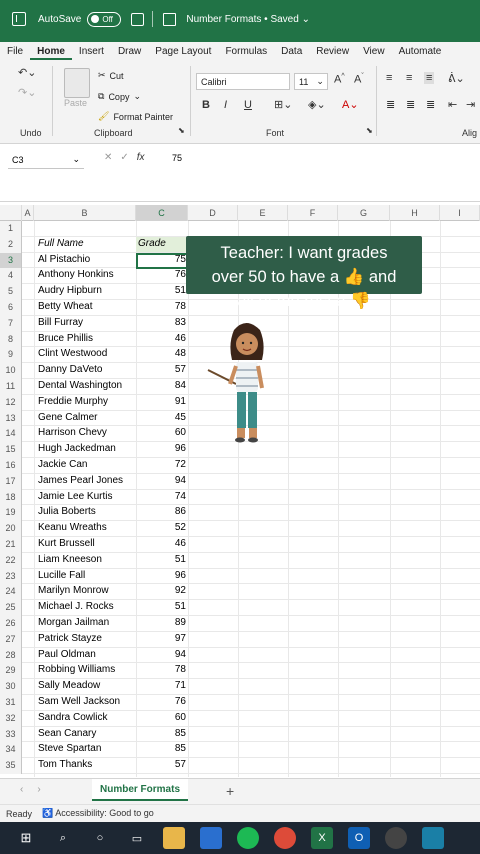  Describe the element at coordinates (27, 72) in the screenshot. I see `undo-icon: ↶⌄` at that location.